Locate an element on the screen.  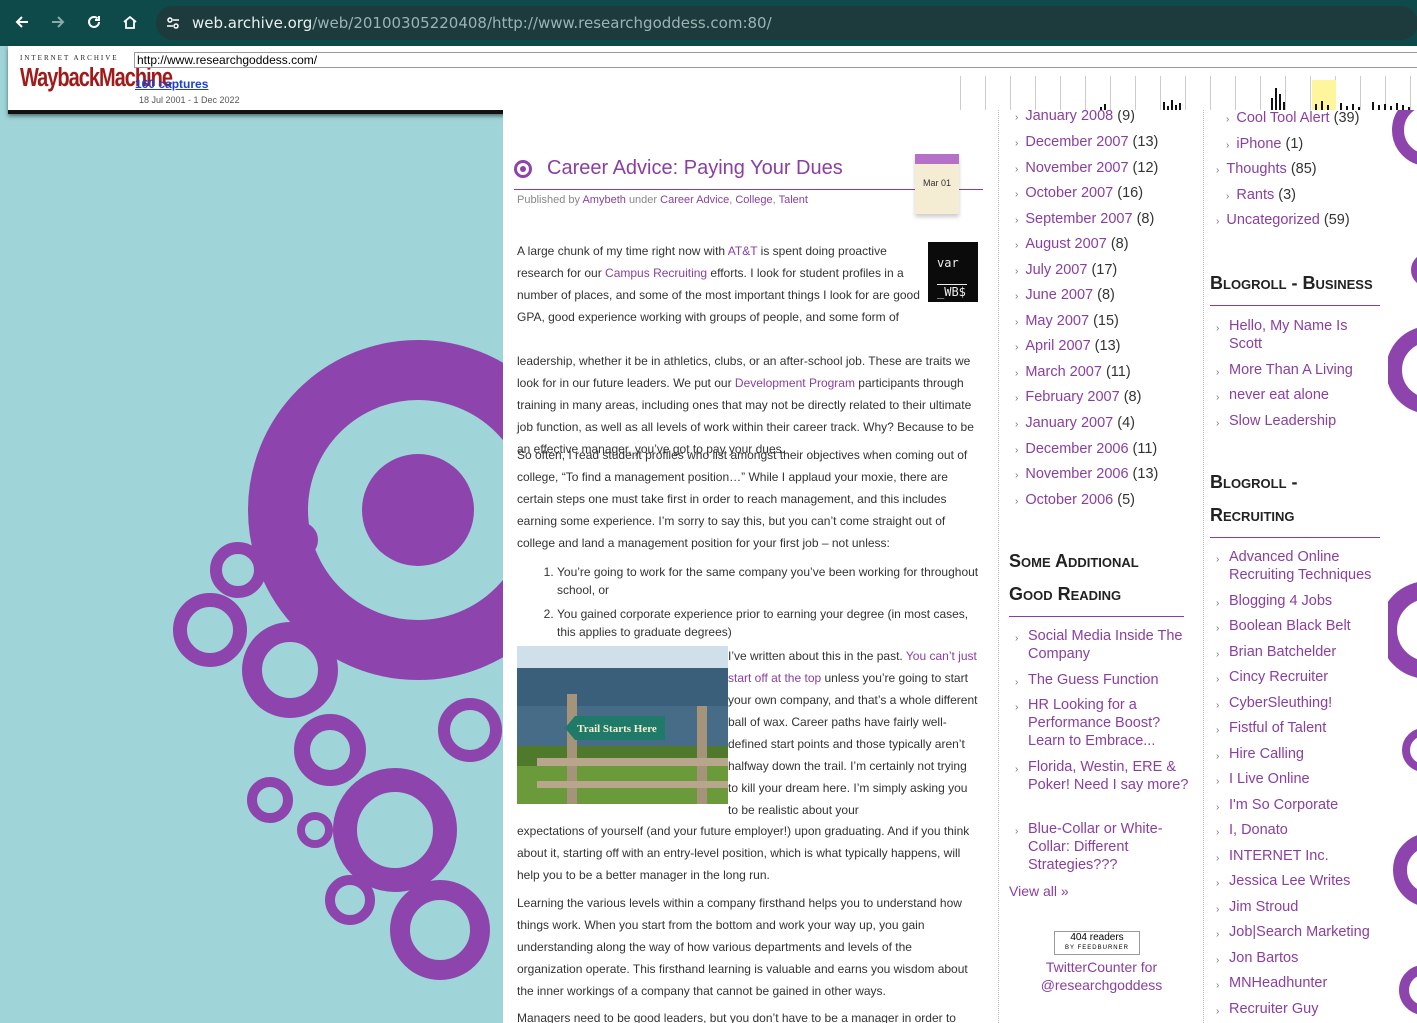
blogroll-link: never eat alone is located at coordinates (1279, 395).